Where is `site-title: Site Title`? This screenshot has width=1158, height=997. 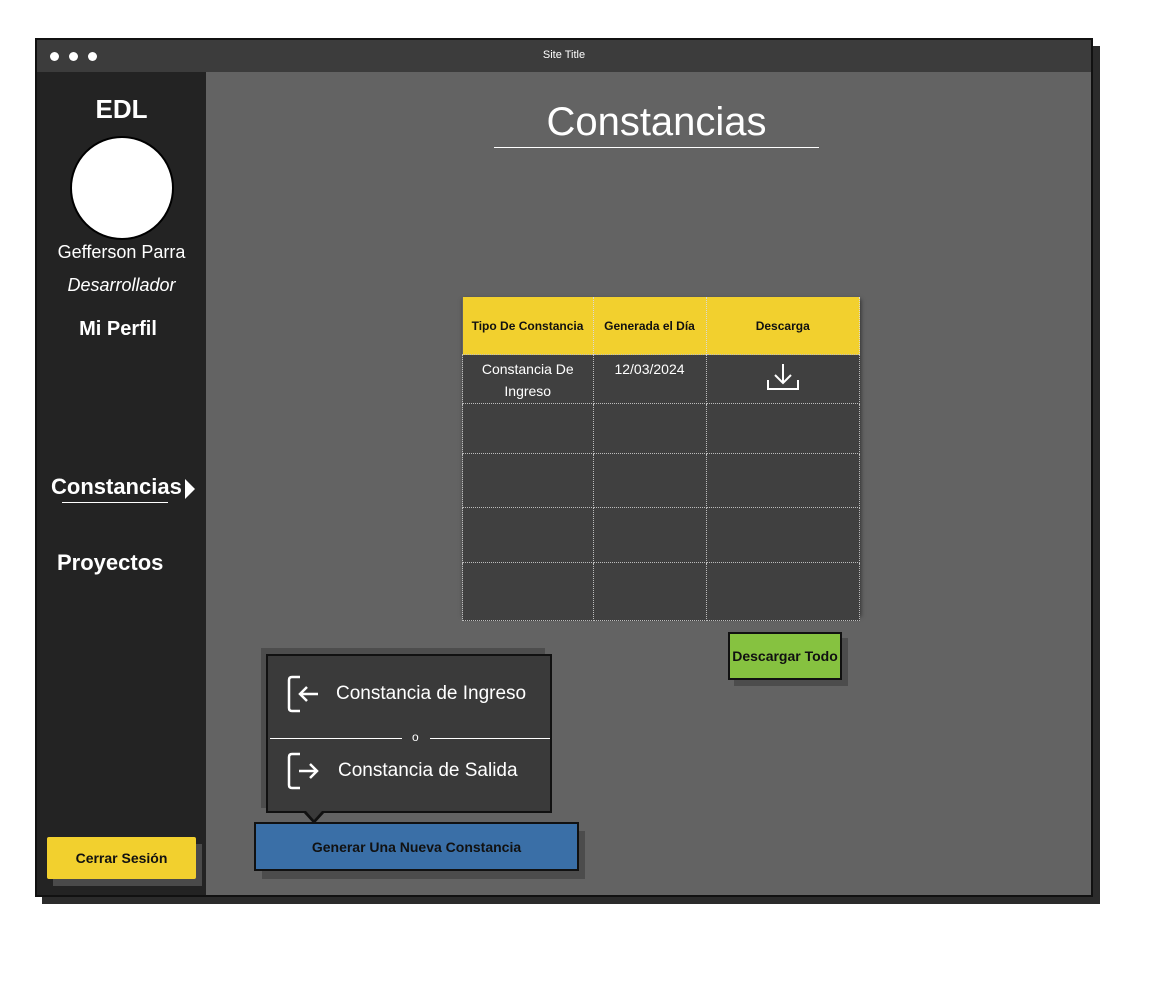 site-title: Site Title is located at coordinates (564, 55).